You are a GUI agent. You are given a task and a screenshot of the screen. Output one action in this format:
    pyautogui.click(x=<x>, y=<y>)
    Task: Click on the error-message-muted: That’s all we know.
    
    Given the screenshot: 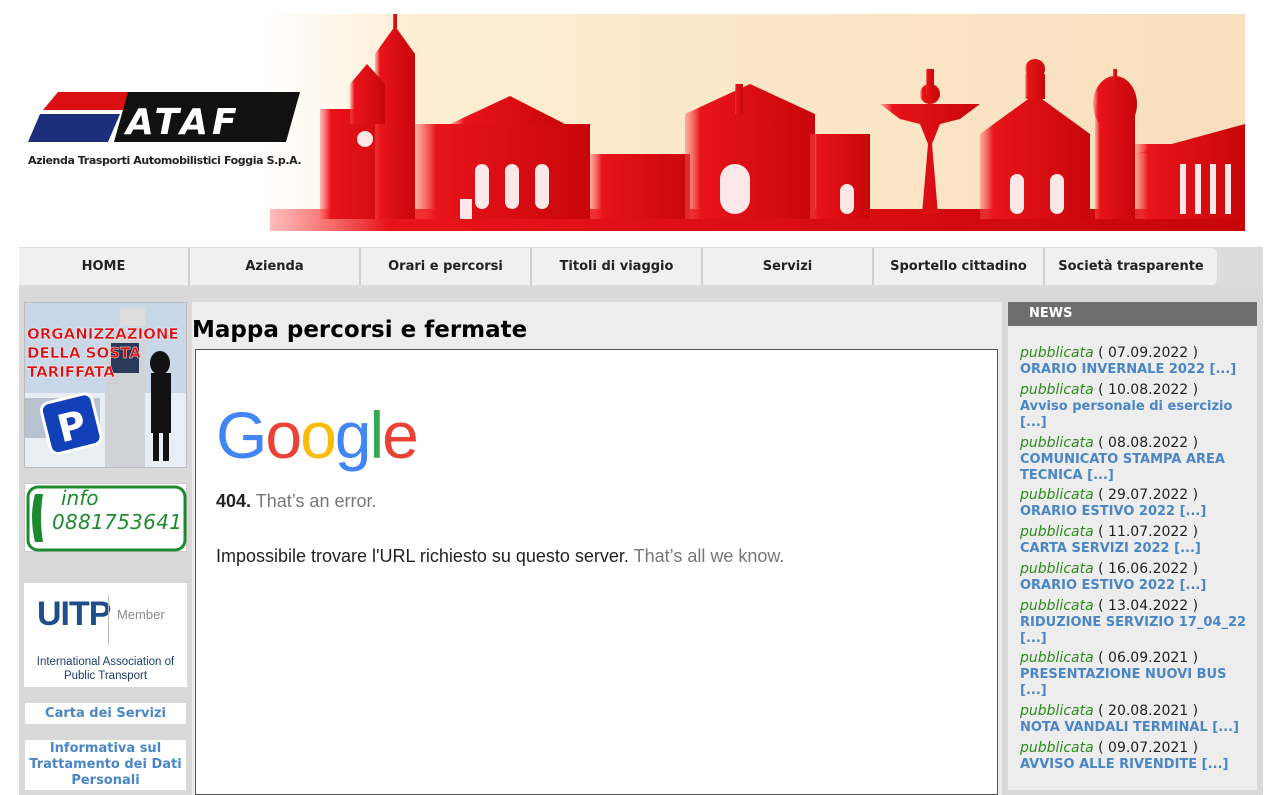 What is the action you would take?
    pyautogui.click(x=709, y=556)
    